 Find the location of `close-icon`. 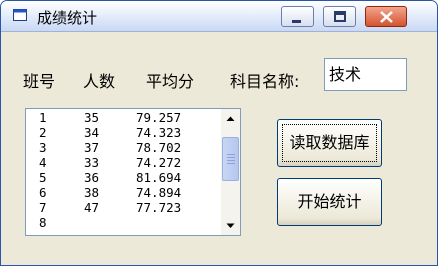

close-icon is located at coordinates (386, 17).